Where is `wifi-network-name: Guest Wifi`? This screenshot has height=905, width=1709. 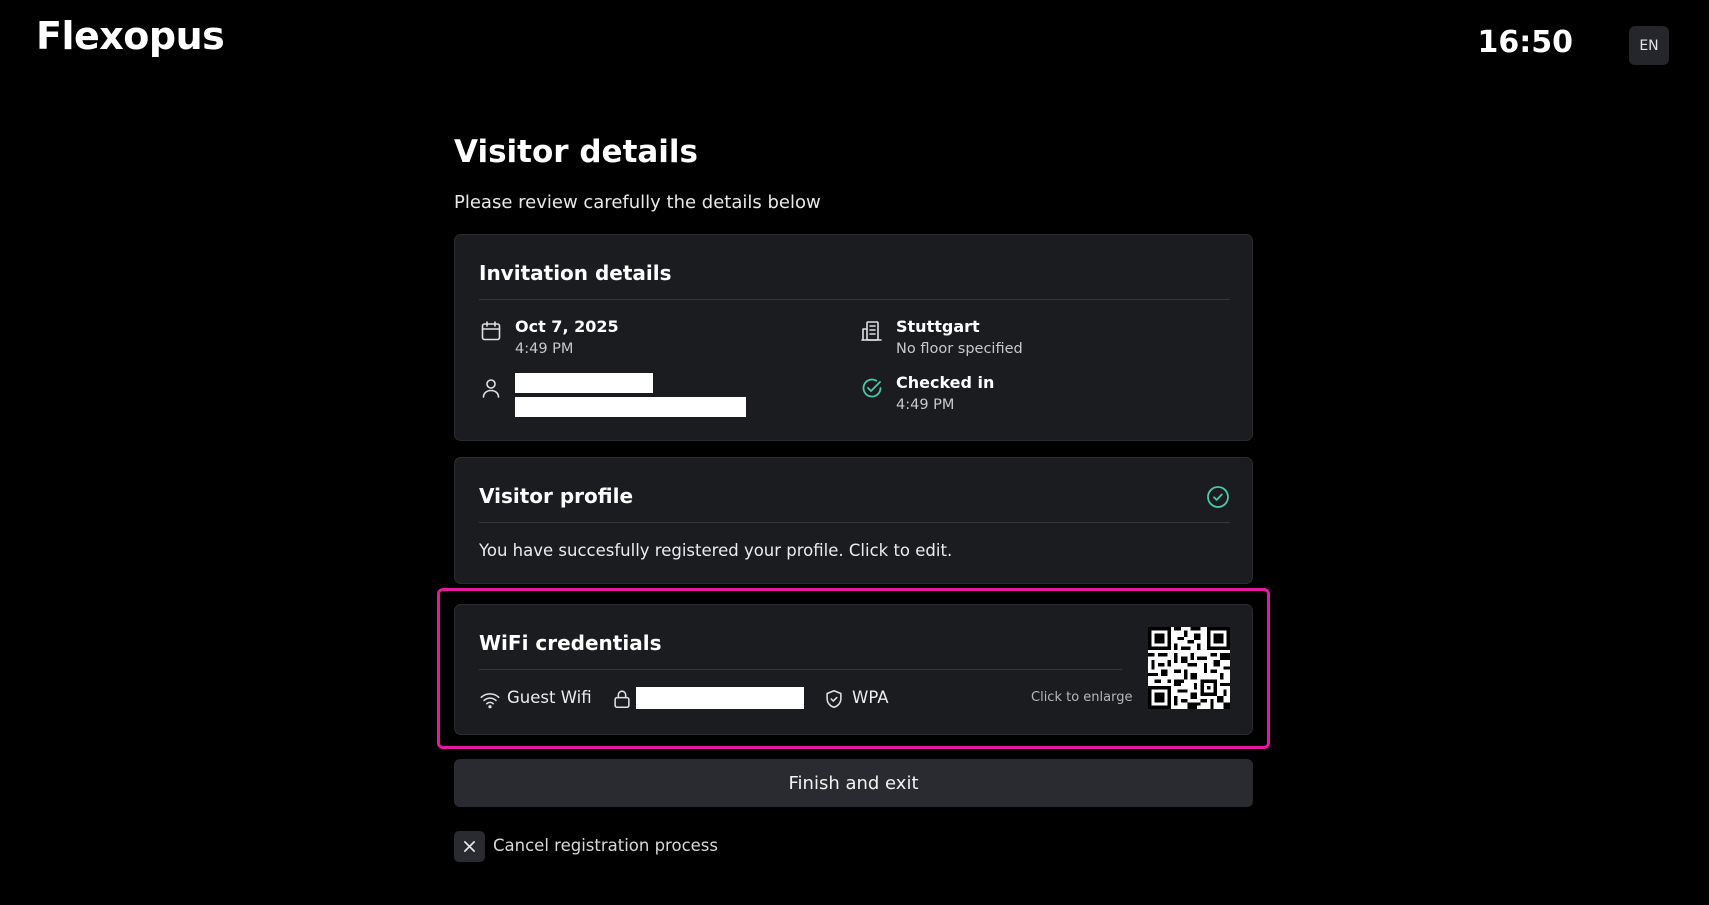
wifi-network-name: Guest Wifi is located at coordinates (549, 697).